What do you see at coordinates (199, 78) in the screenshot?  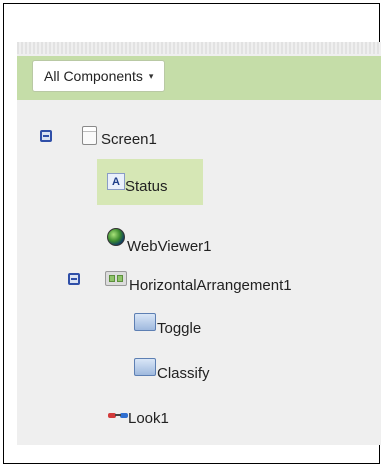 I see `components-toolbar: All Components ▾` at bounding box center [199, 78].